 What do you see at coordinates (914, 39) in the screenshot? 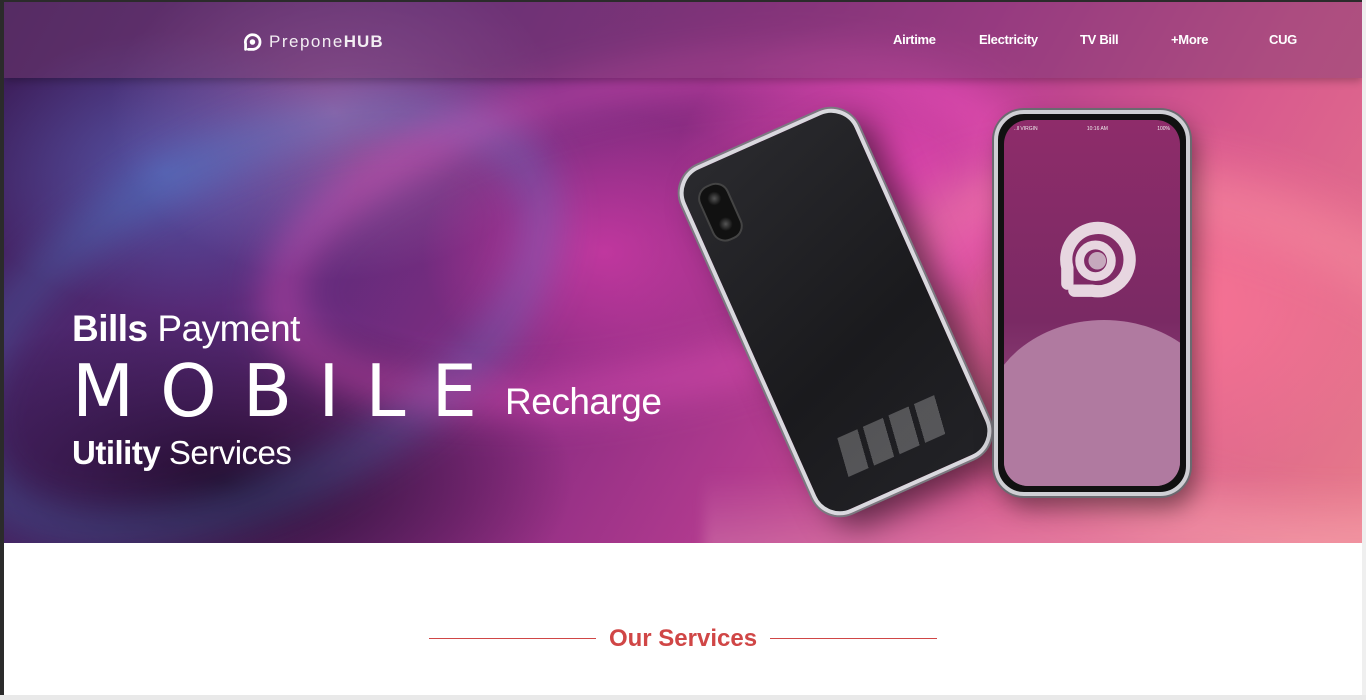
I see `nav-airtime: Airtime` at bounding box center [914, 39].